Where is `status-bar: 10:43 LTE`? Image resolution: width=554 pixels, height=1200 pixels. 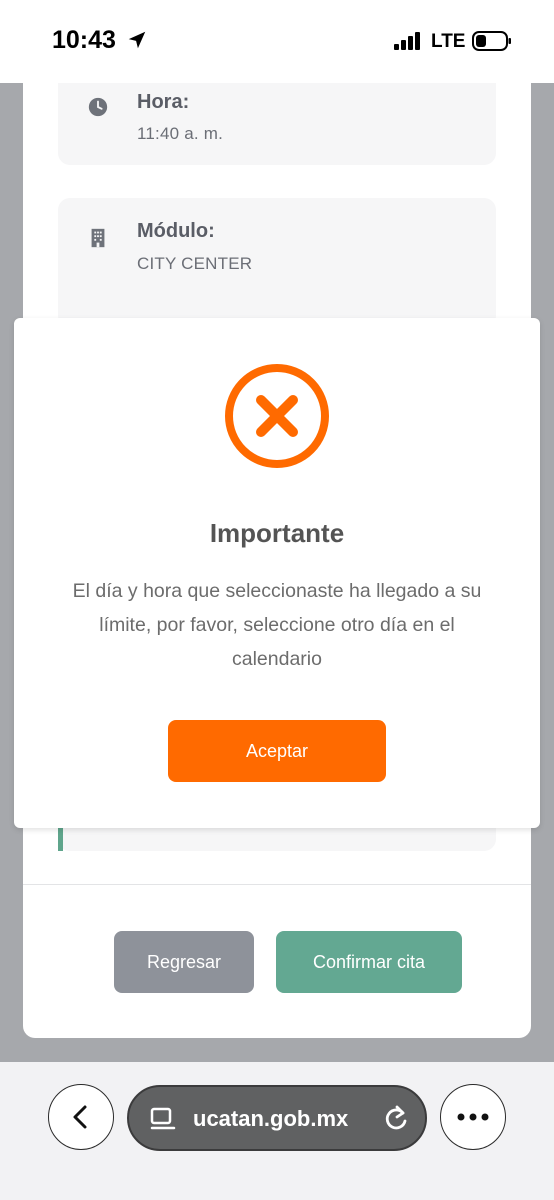 status-bar: 10:43 LTE is located at coordinates (277, 41).